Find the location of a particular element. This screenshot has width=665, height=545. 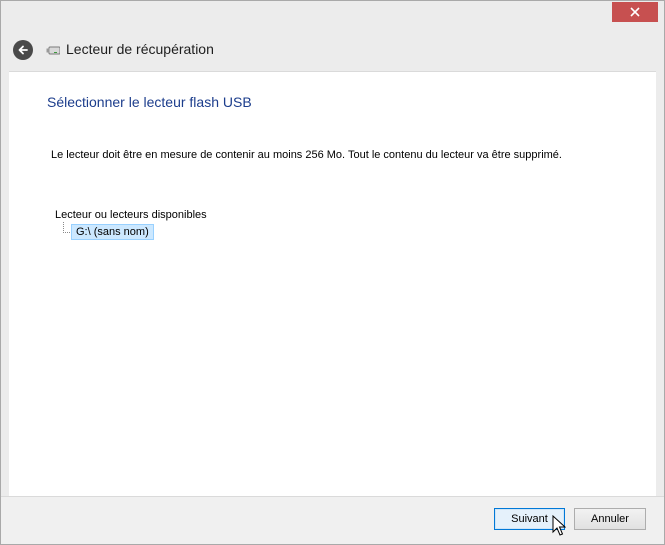

title-bar is located at coordinates (332, 16).